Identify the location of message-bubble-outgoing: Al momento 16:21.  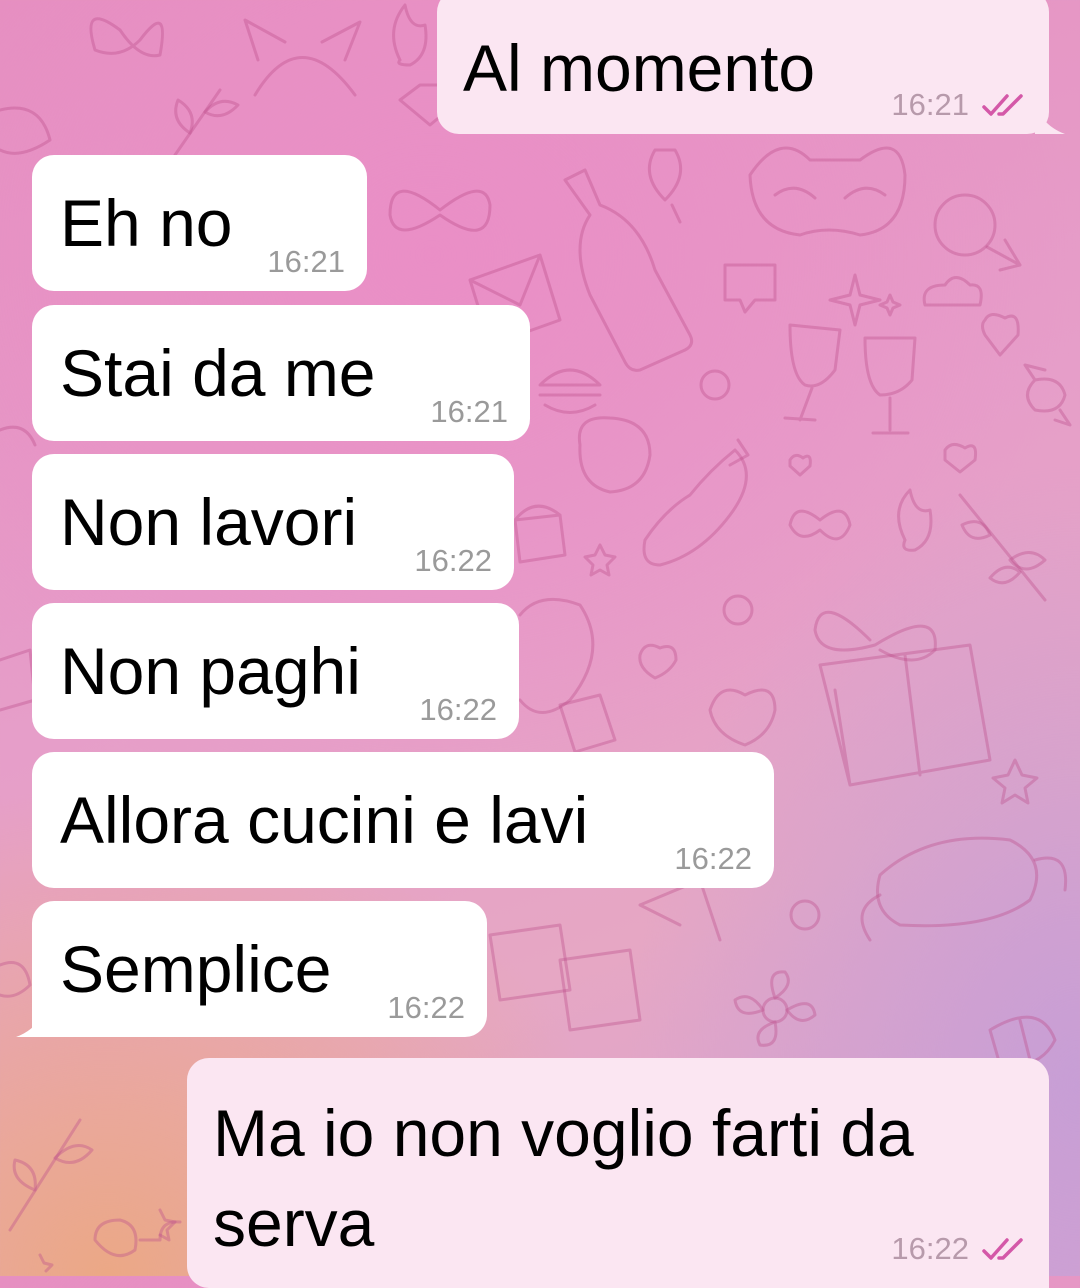
(751, 67).